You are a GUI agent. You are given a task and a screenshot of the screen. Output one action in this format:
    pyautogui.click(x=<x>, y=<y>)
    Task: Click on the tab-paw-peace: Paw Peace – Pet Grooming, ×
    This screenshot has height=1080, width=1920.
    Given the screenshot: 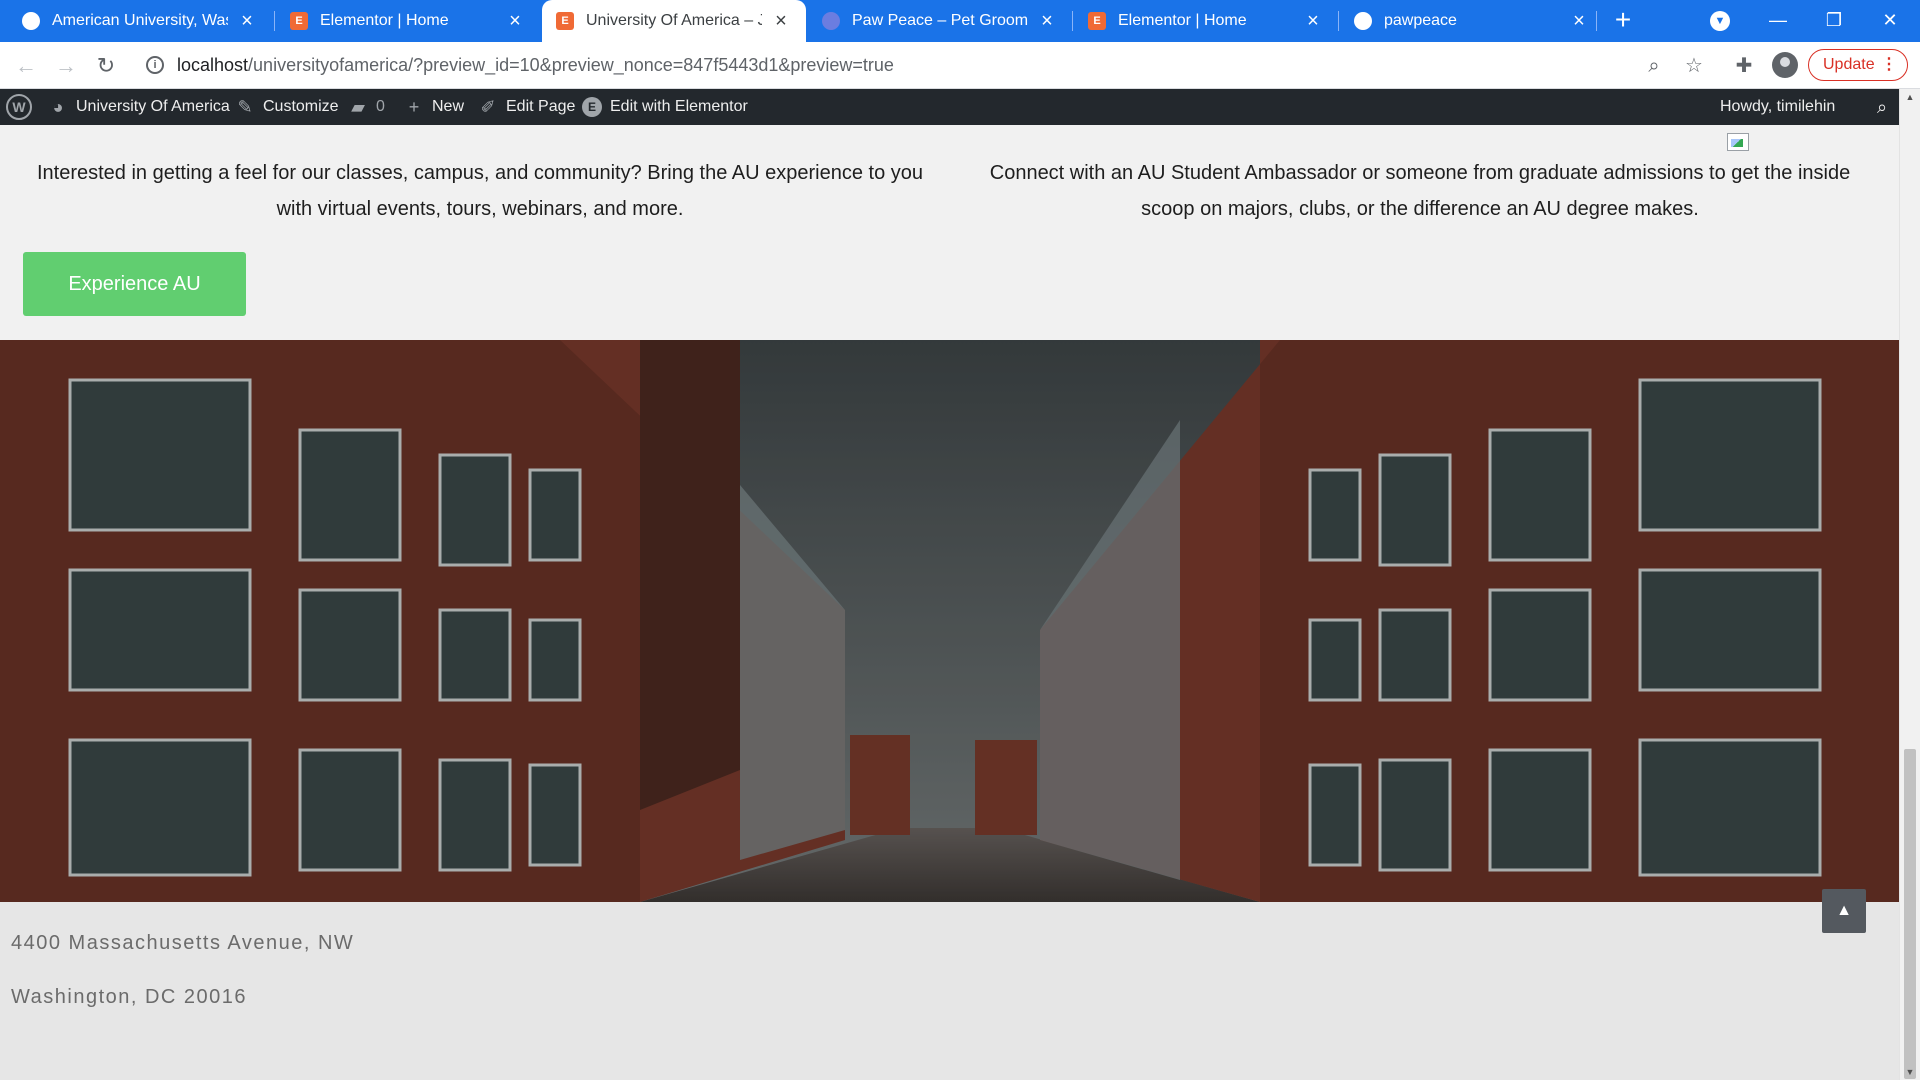 What is the action you would take?
    pyautogui.click(x=940, y=21)
    